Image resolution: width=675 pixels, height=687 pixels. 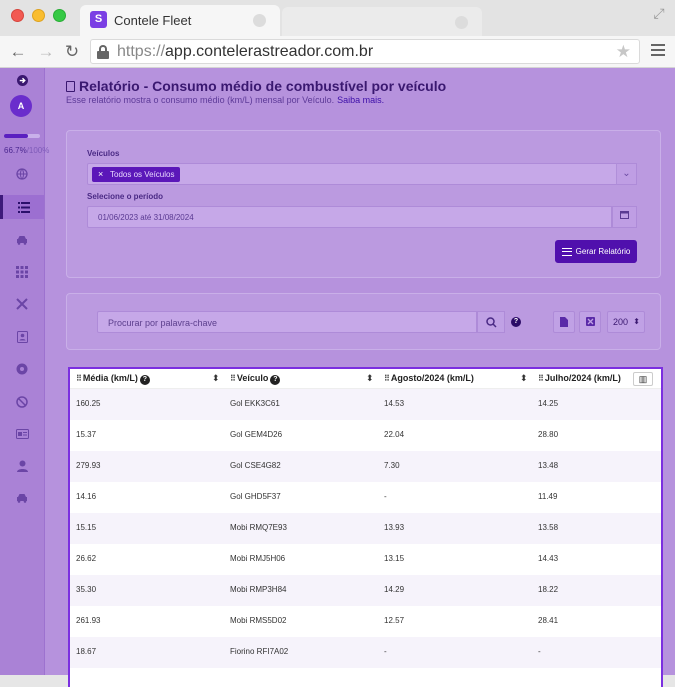 I want to click on search-icon, so click(x=491, y=322).